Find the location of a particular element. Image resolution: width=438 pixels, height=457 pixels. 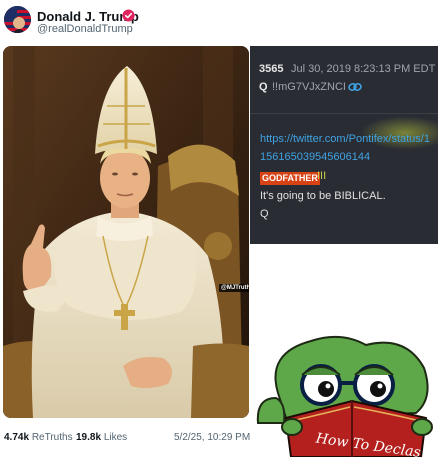

handle: @realDonaldTrump is located at coordinates (85, 29).